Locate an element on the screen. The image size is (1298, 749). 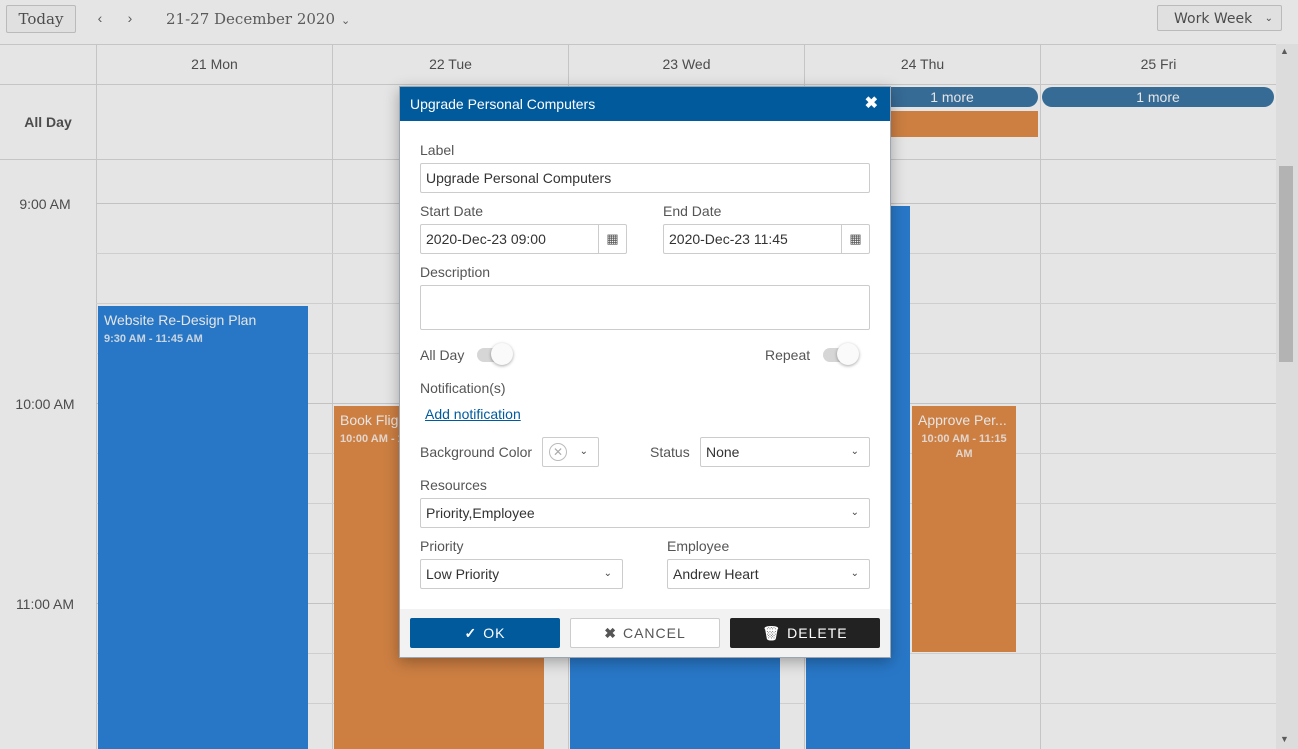
end-date-label: End Date is located at coordinates (692, 211).